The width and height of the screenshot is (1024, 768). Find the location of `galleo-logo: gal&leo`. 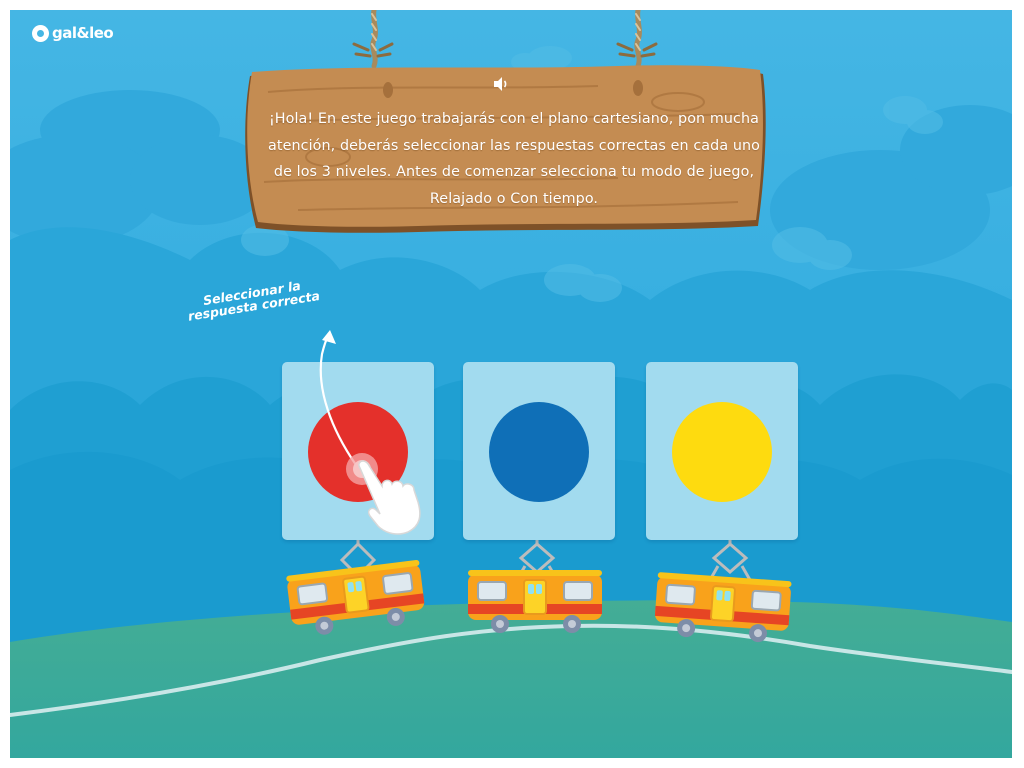

galleo-logo: gal&leo is located at coordinates (73, 33).